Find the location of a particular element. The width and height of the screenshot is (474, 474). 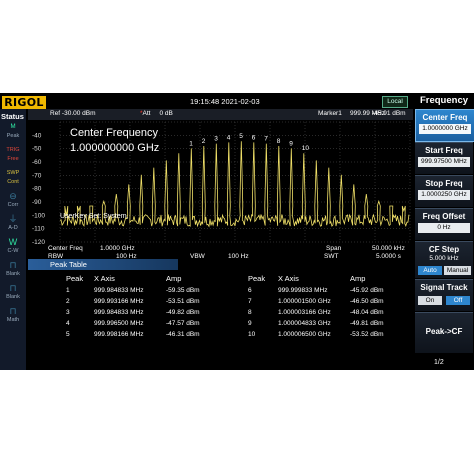

peak-num: 7 is located at coordinates (250, 301).